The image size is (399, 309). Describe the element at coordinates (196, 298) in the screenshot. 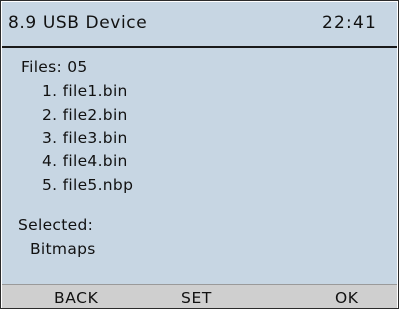

I see `set-softkey: SET` at that location.